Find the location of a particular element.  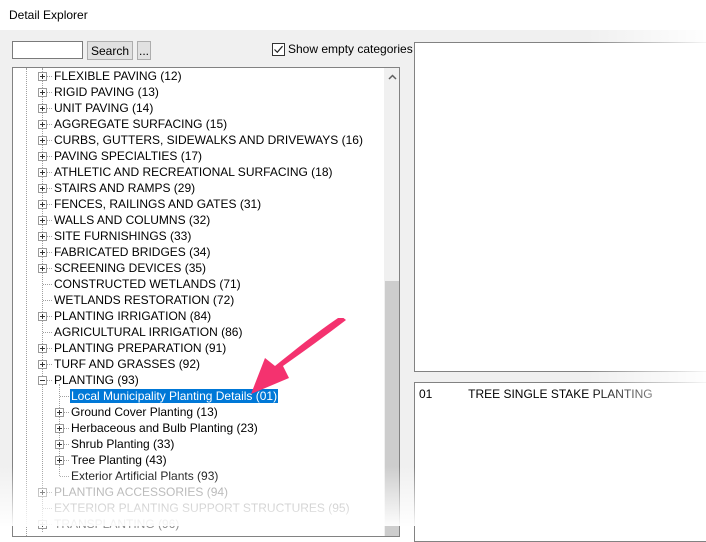

tree-scrollbar is located at coordinates (391, 302).